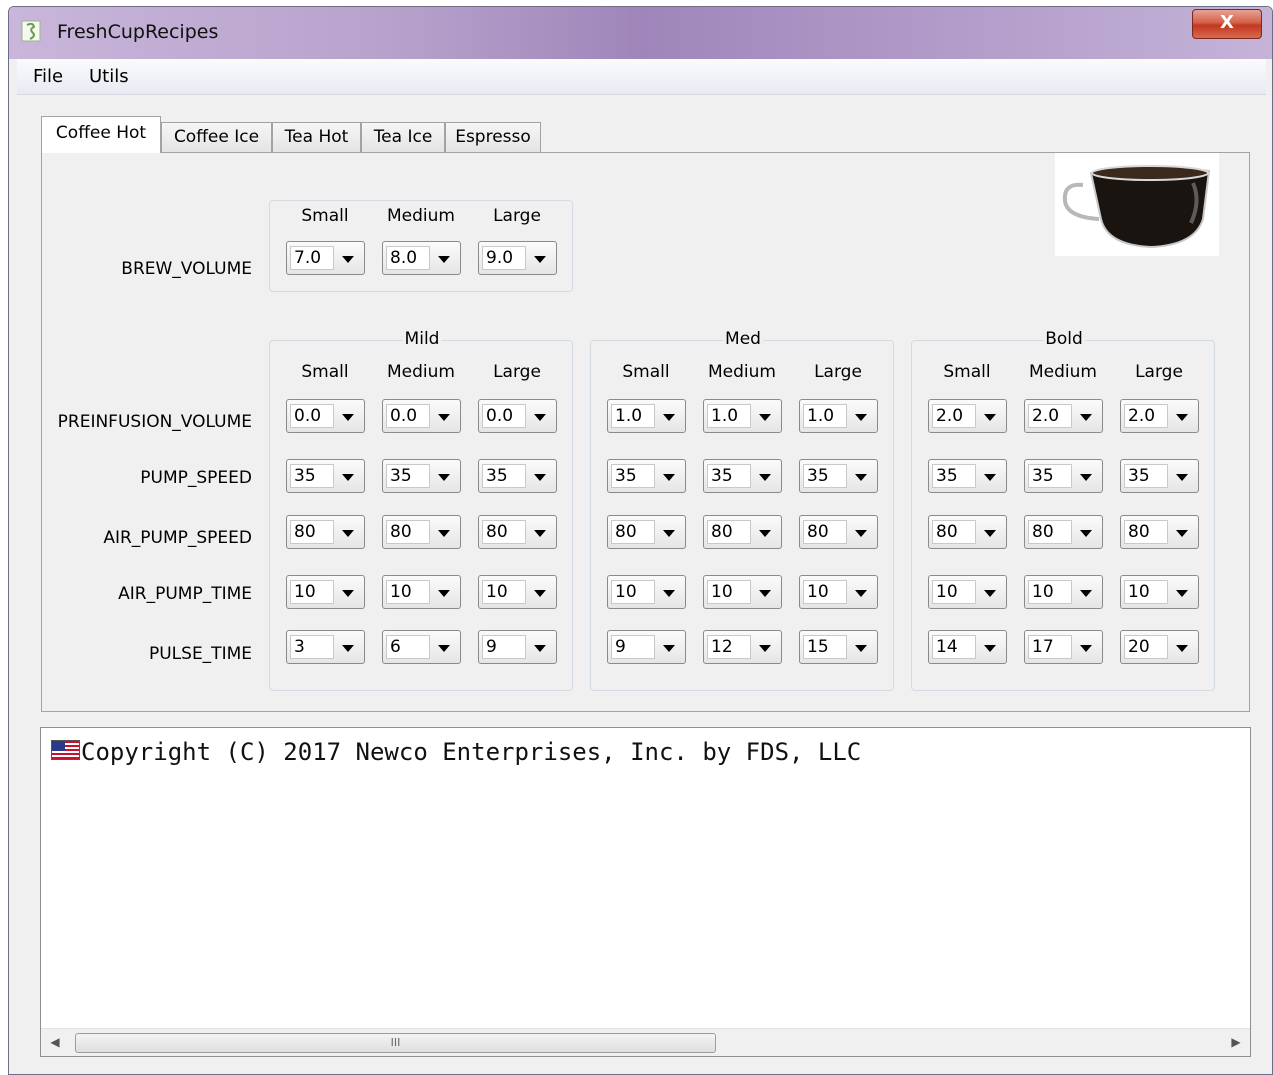 The width and height of the screenshot is (1273, 1075). Describe the element at coordinates (421, 647) in the screenshot. I see `pulse-time-mild-medium-select: 6` at that location.